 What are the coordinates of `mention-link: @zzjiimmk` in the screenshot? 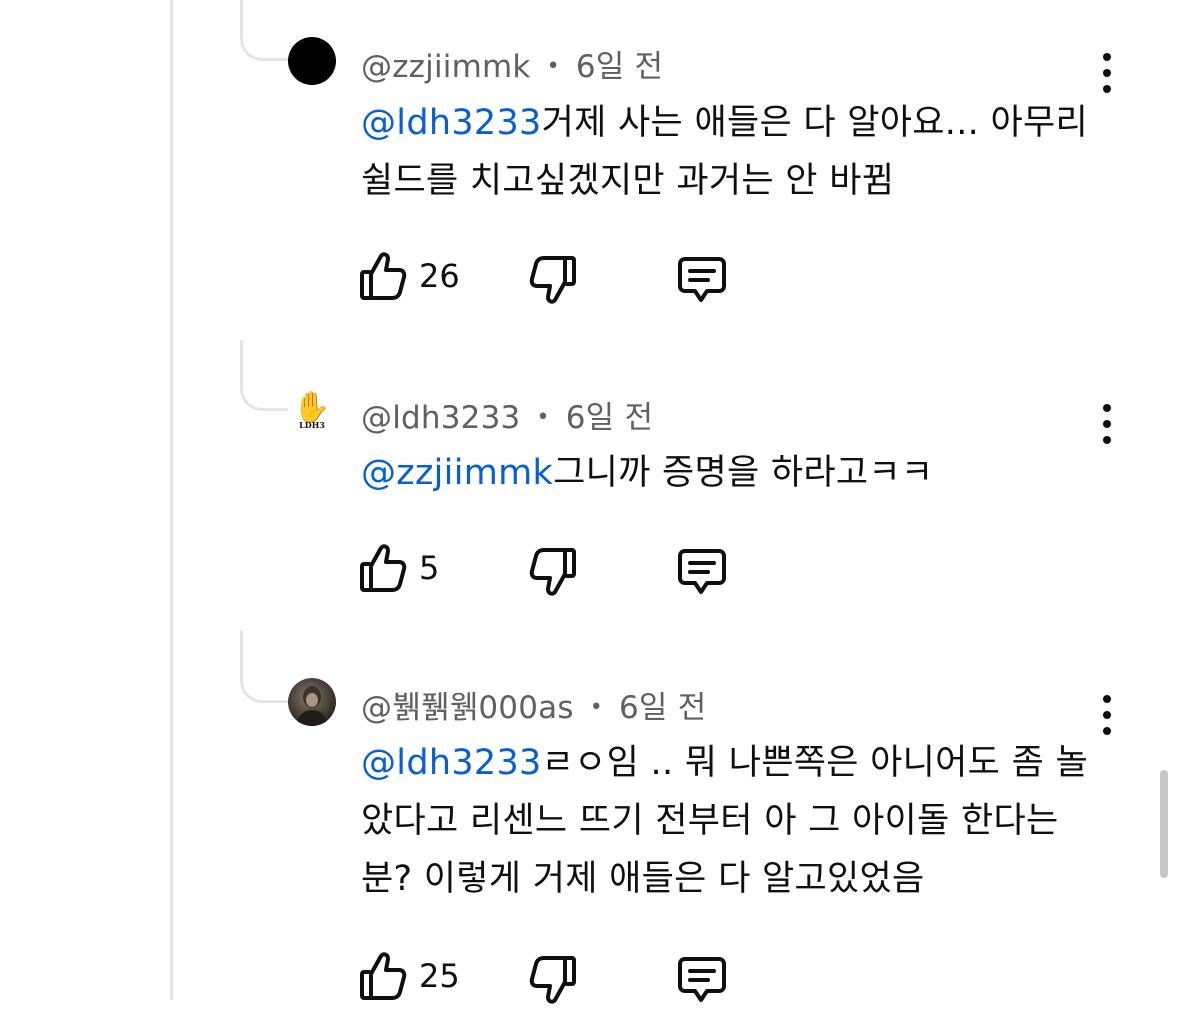 It's located at (457, 473).